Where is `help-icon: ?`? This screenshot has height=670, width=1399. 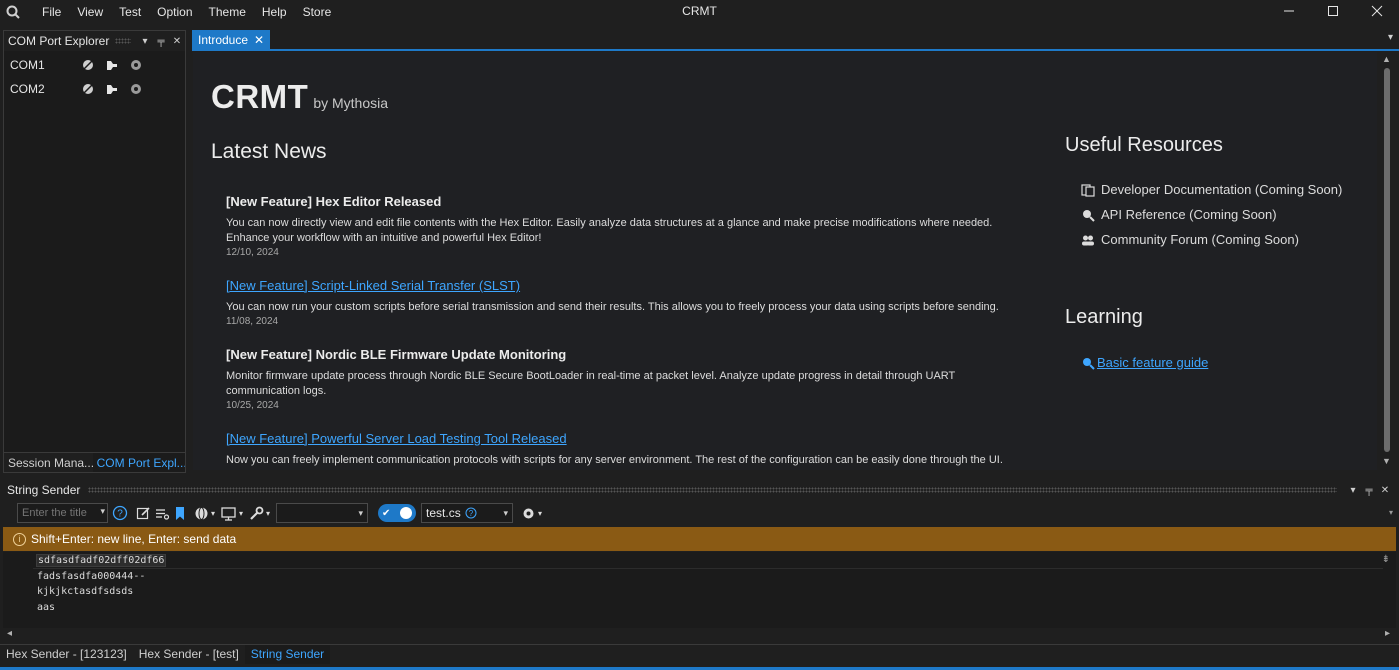
help-icon: ? is located at coordinates (471, 513).